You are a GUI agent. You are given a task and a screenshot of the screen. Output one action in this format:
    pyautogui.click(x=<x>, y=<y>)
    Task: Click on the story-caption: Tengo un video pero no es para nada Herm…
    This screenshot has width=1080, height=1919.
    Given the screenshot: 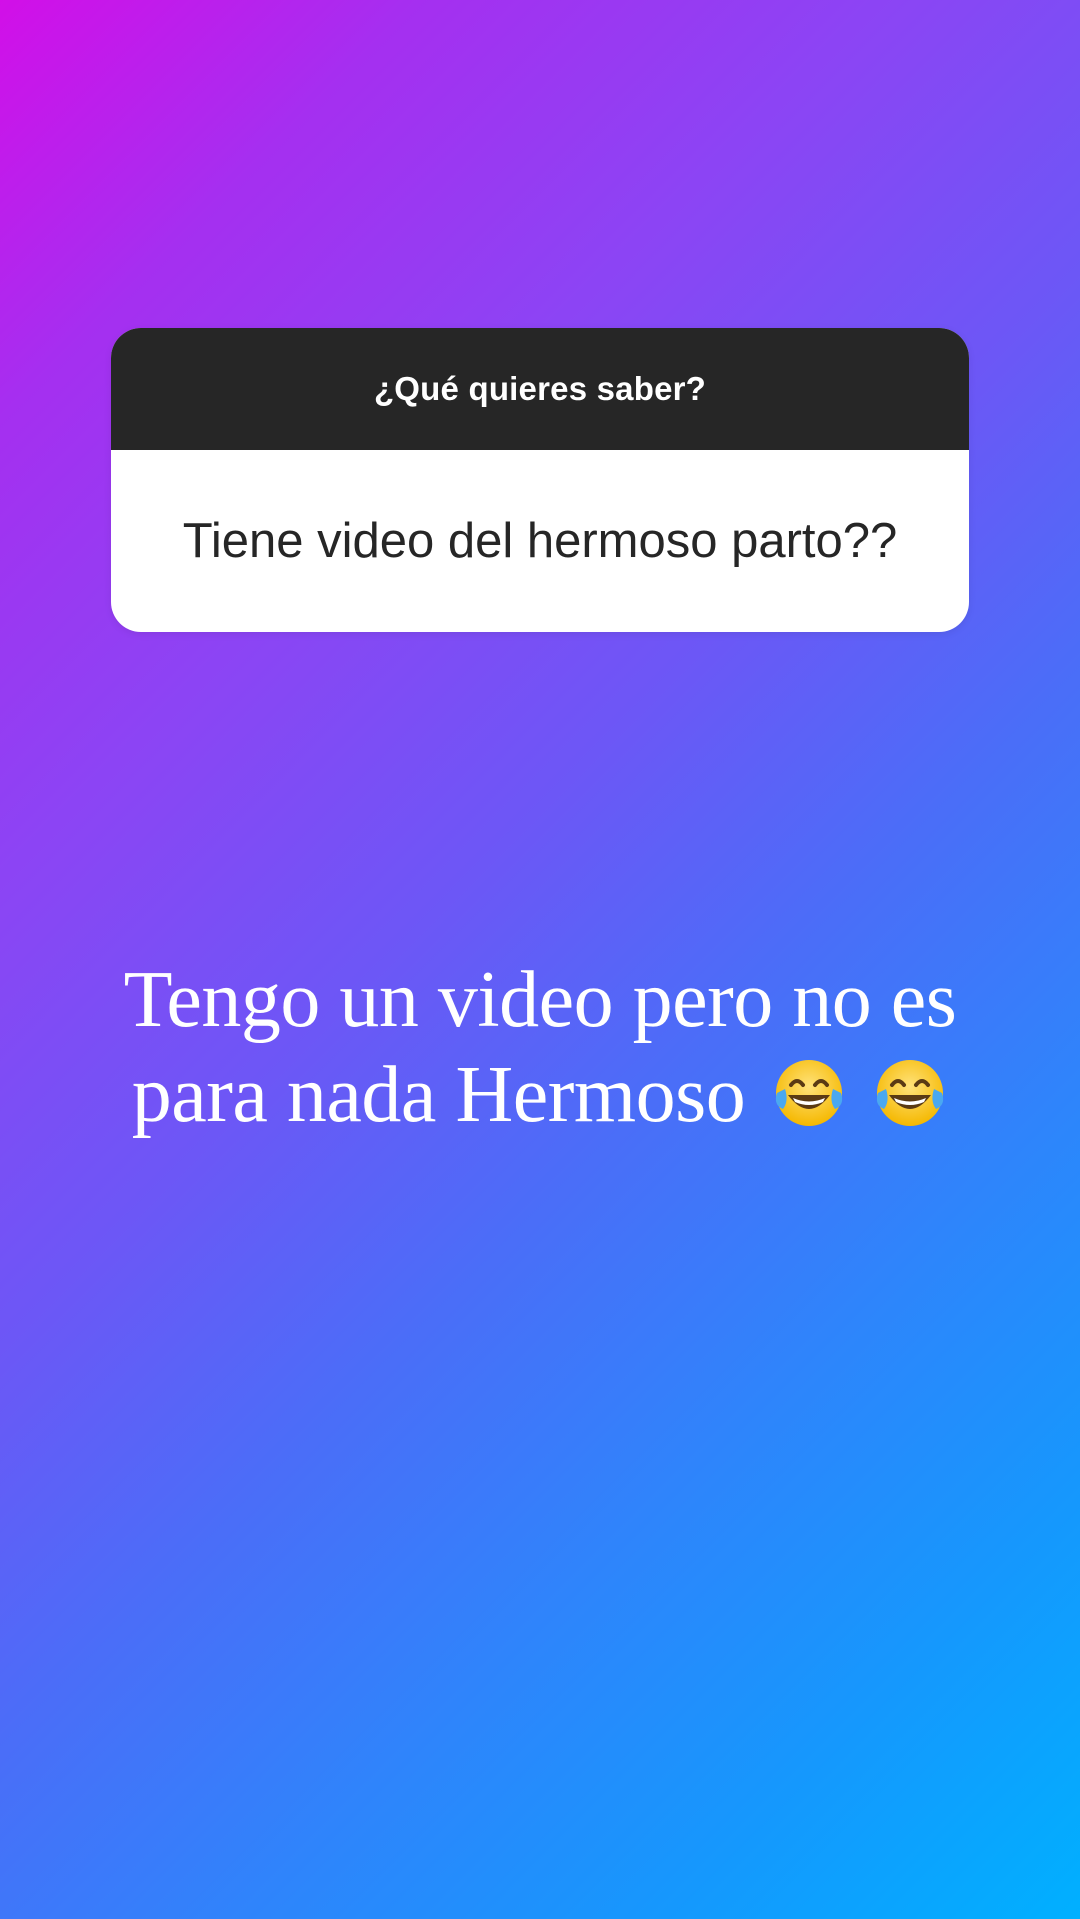 What is the action you would take?
    pyautogui.click(x=540, y=1048)
    